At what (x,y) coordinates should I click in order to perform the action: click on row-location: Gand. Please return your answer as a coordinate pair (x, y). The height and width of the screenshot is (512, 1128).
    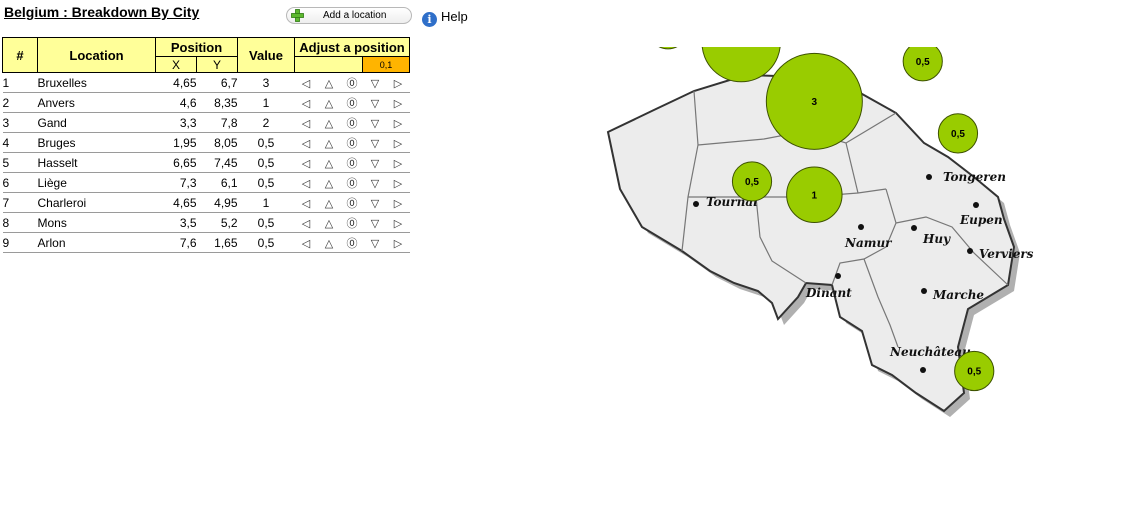
    Looking at the image, I should click on (96, 122).